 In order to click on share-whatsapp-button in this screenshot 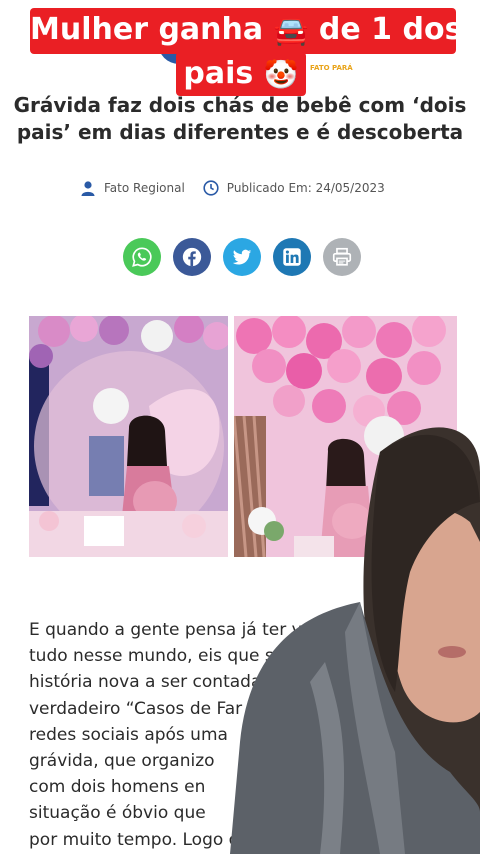, I will do `click(142, 257)`.